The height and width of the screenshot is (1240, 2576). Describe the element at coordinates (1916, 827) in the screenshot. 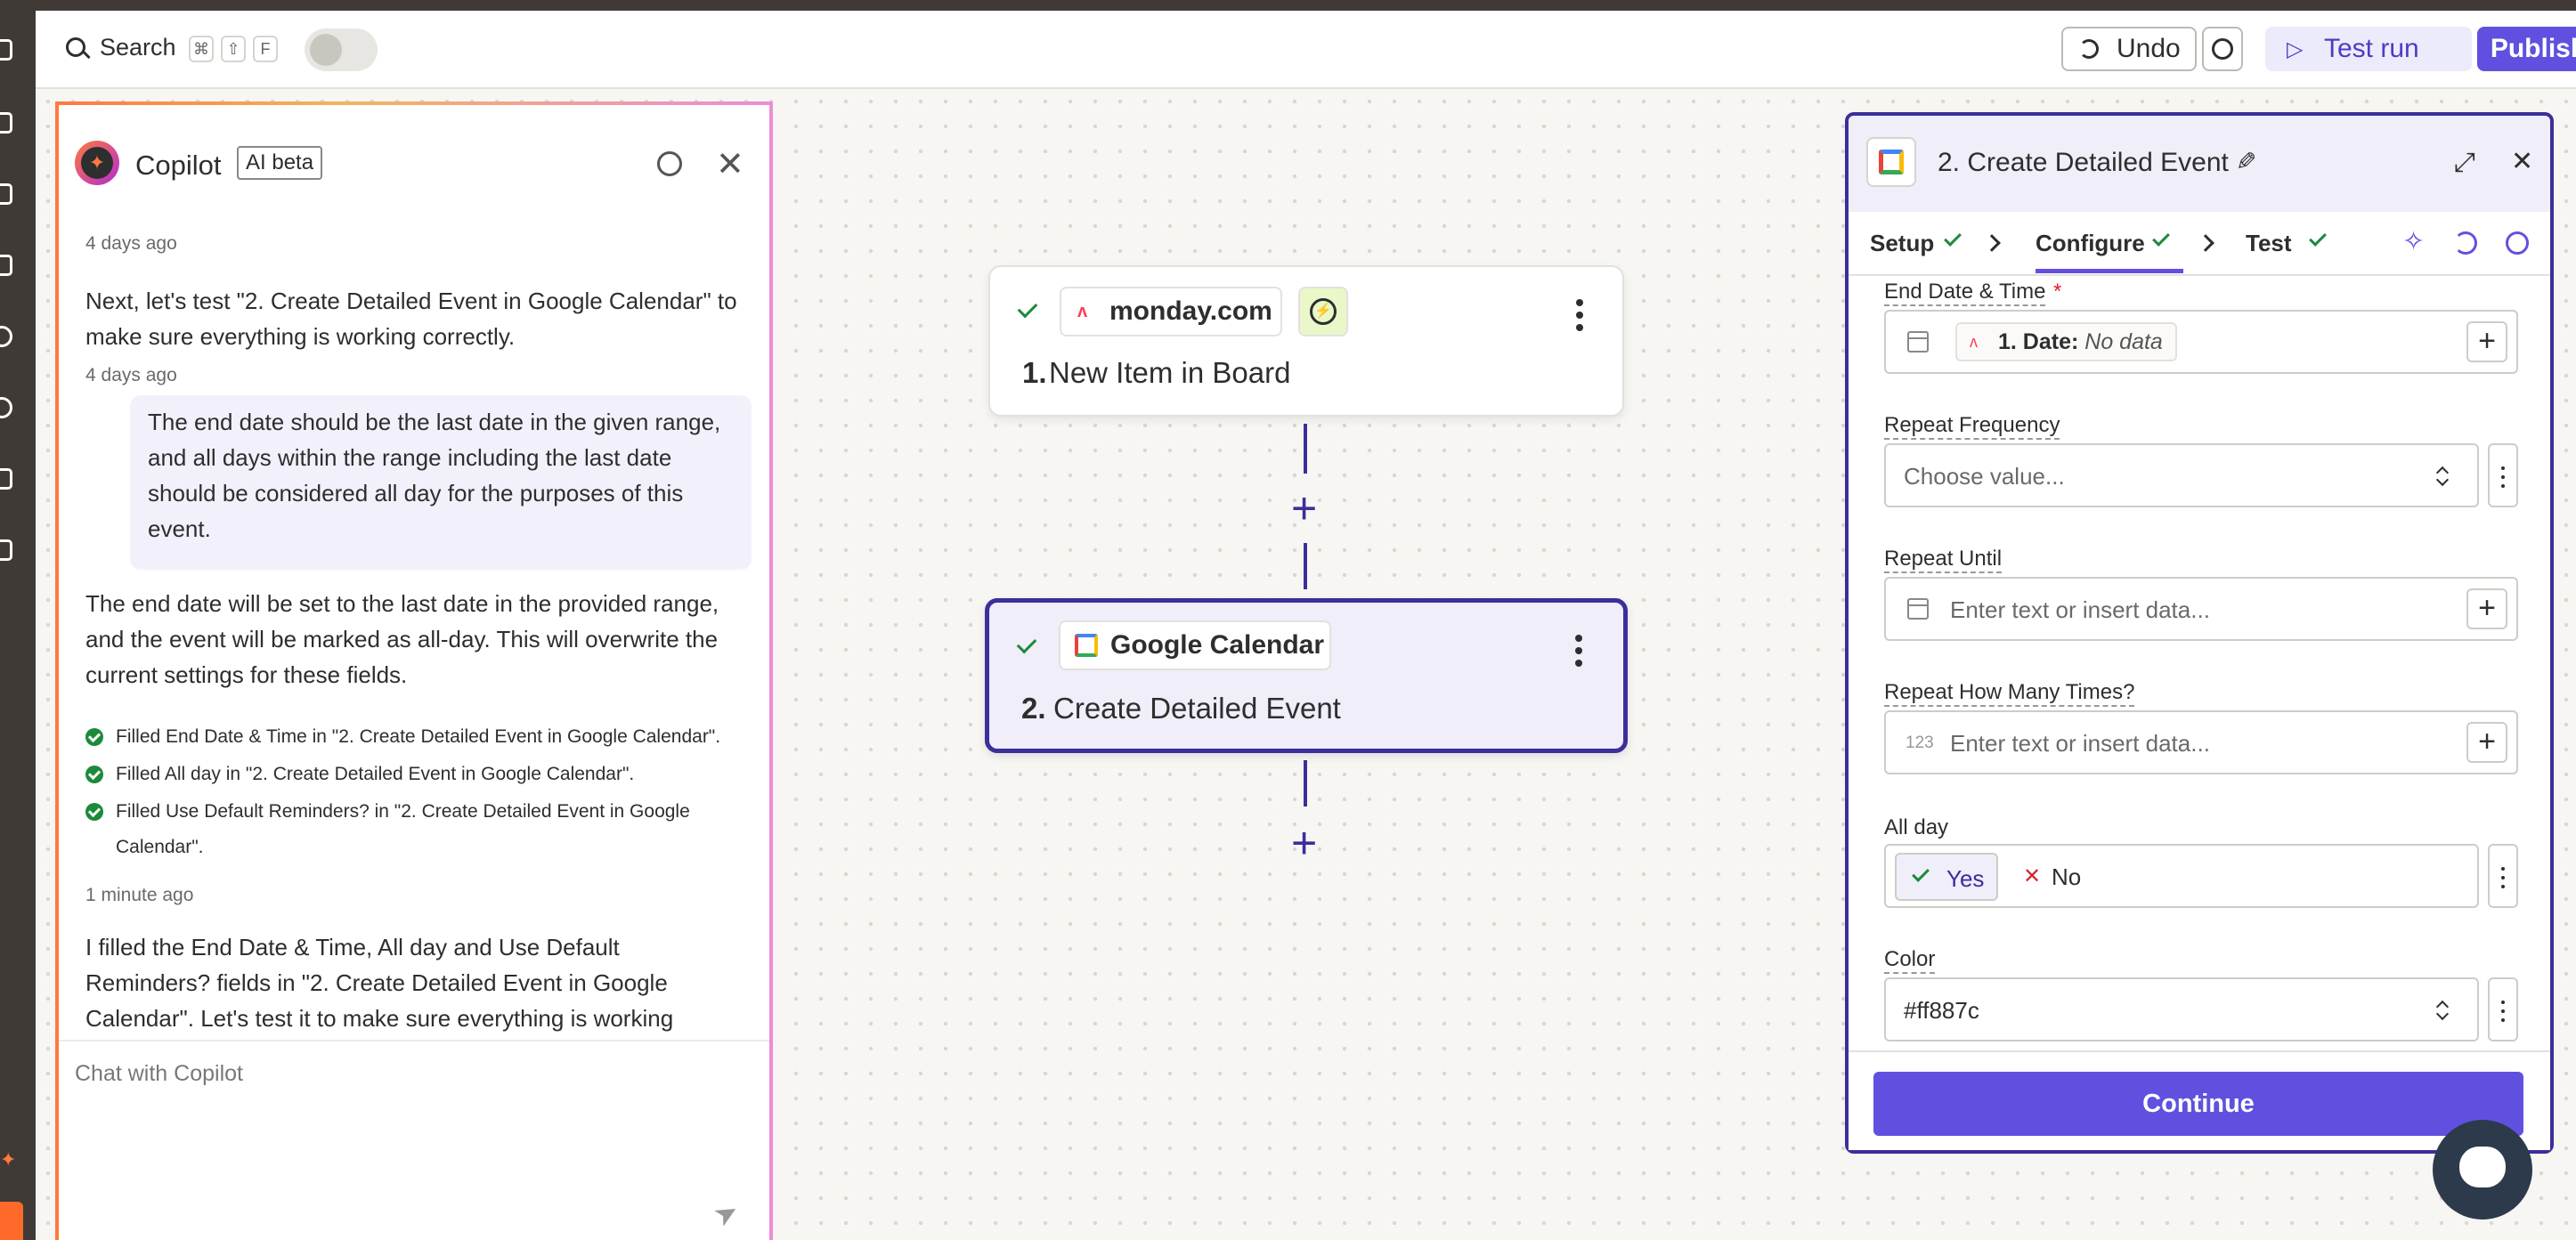

I see `all-day-label: All day` at that location.